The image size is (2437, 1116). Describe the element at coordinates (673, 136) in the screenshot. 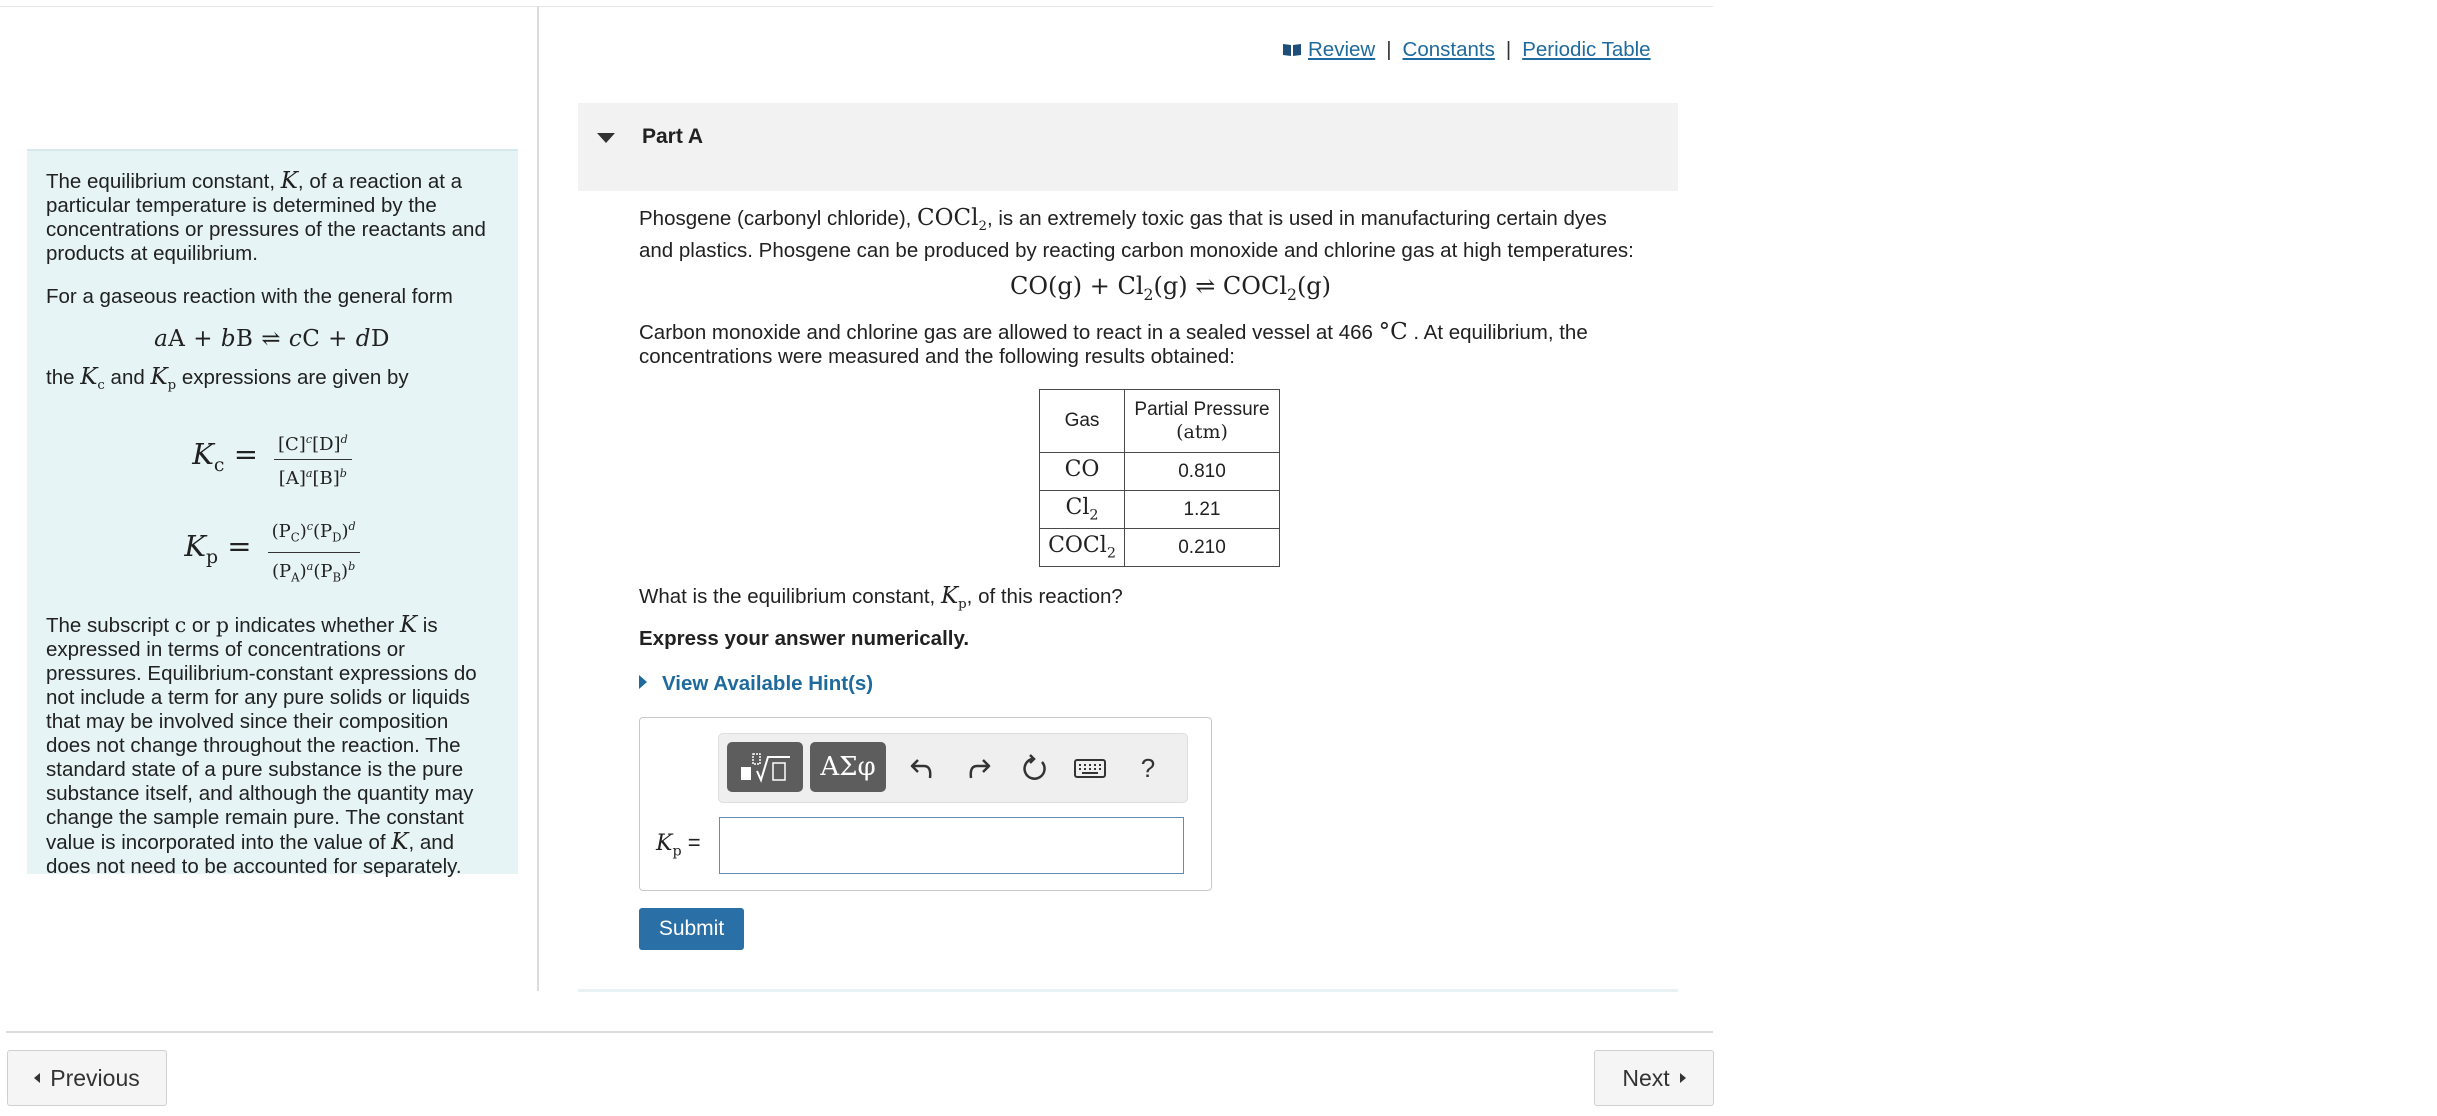

I see `part-title: Part A` at that location.